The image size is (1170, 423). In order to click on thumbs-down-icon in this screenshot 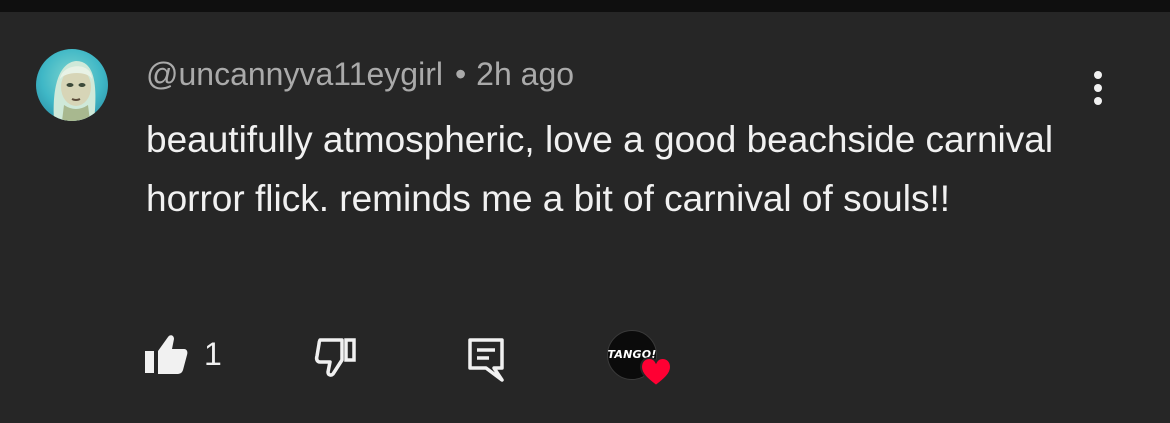, I will do `click(335, 357)`.